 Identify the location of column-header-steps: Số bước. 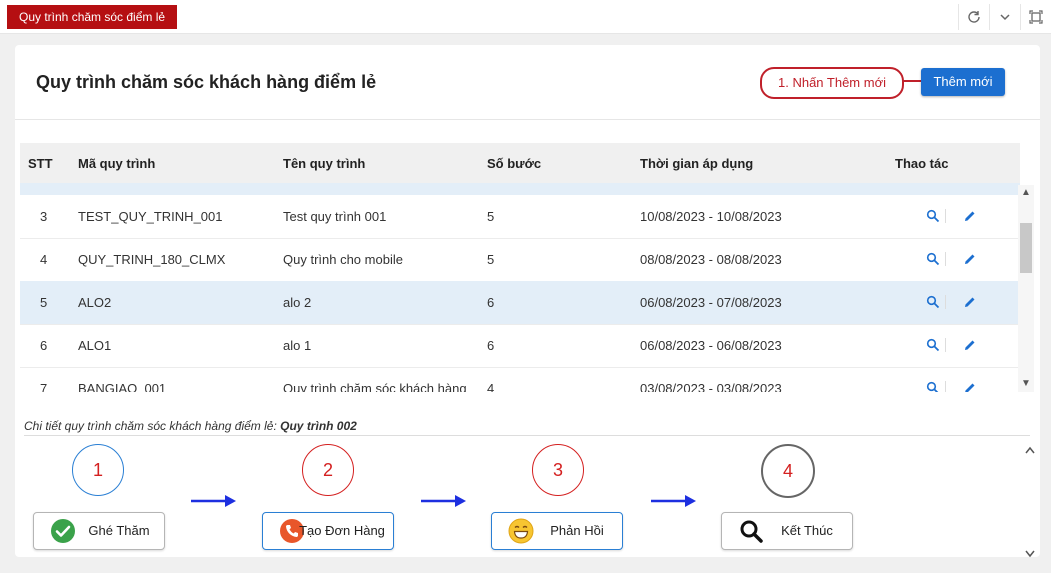
(514, 163).